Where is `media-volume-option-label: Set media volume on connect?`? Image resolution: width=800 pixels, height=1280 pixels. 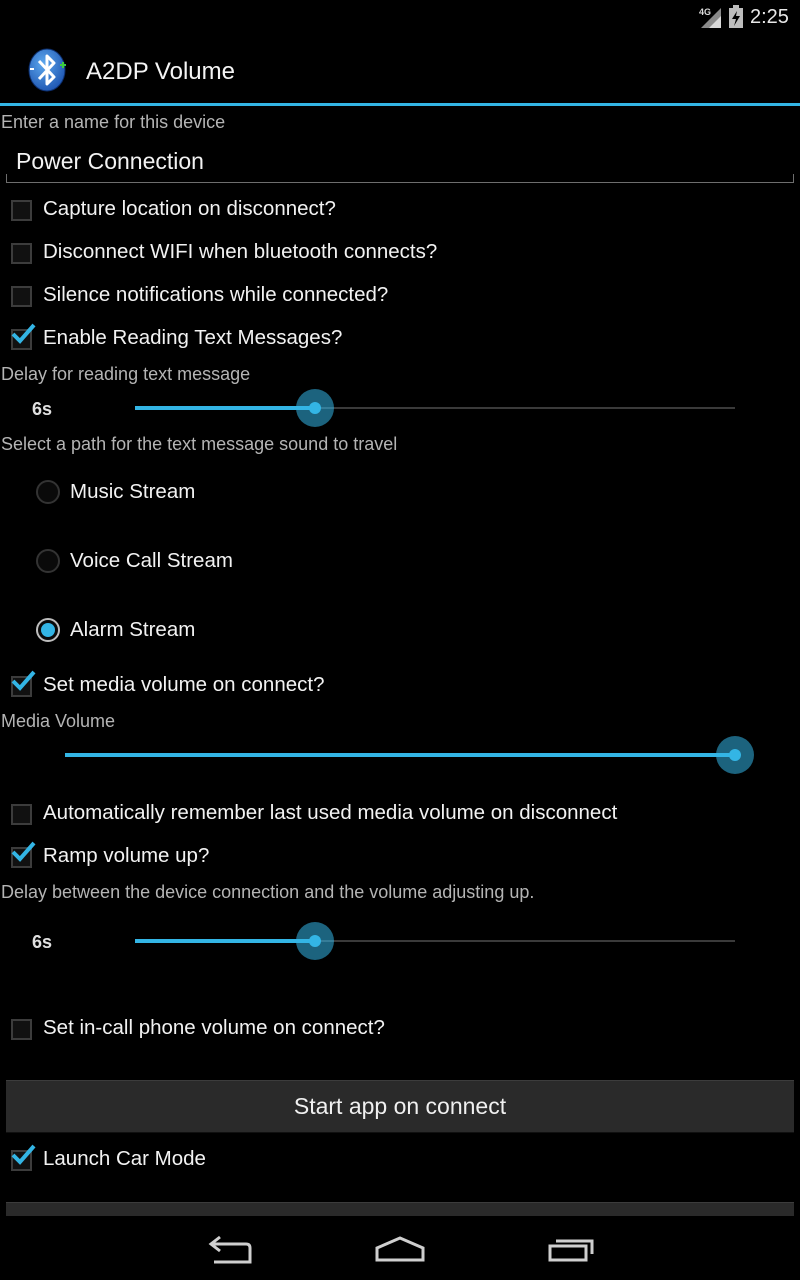 media-volume-option-label: Set media volume on connect? is located at coordinates (184, 684).